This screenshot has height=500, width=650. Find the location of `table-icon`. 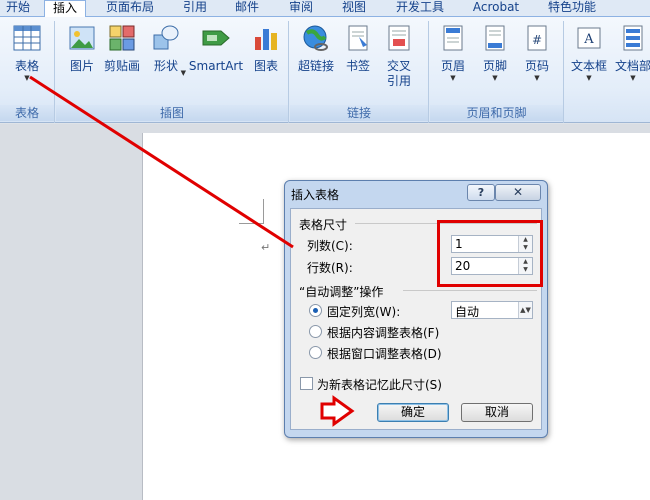

table-icon is located at coordinates (27, 38).